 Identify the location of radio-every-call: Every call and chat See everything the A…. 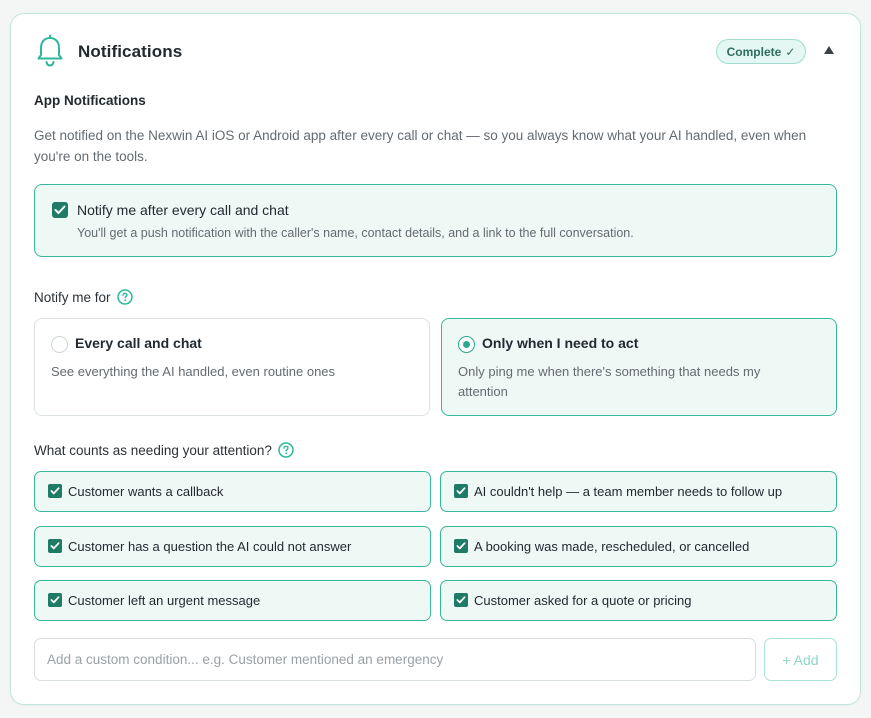
(232, 367).